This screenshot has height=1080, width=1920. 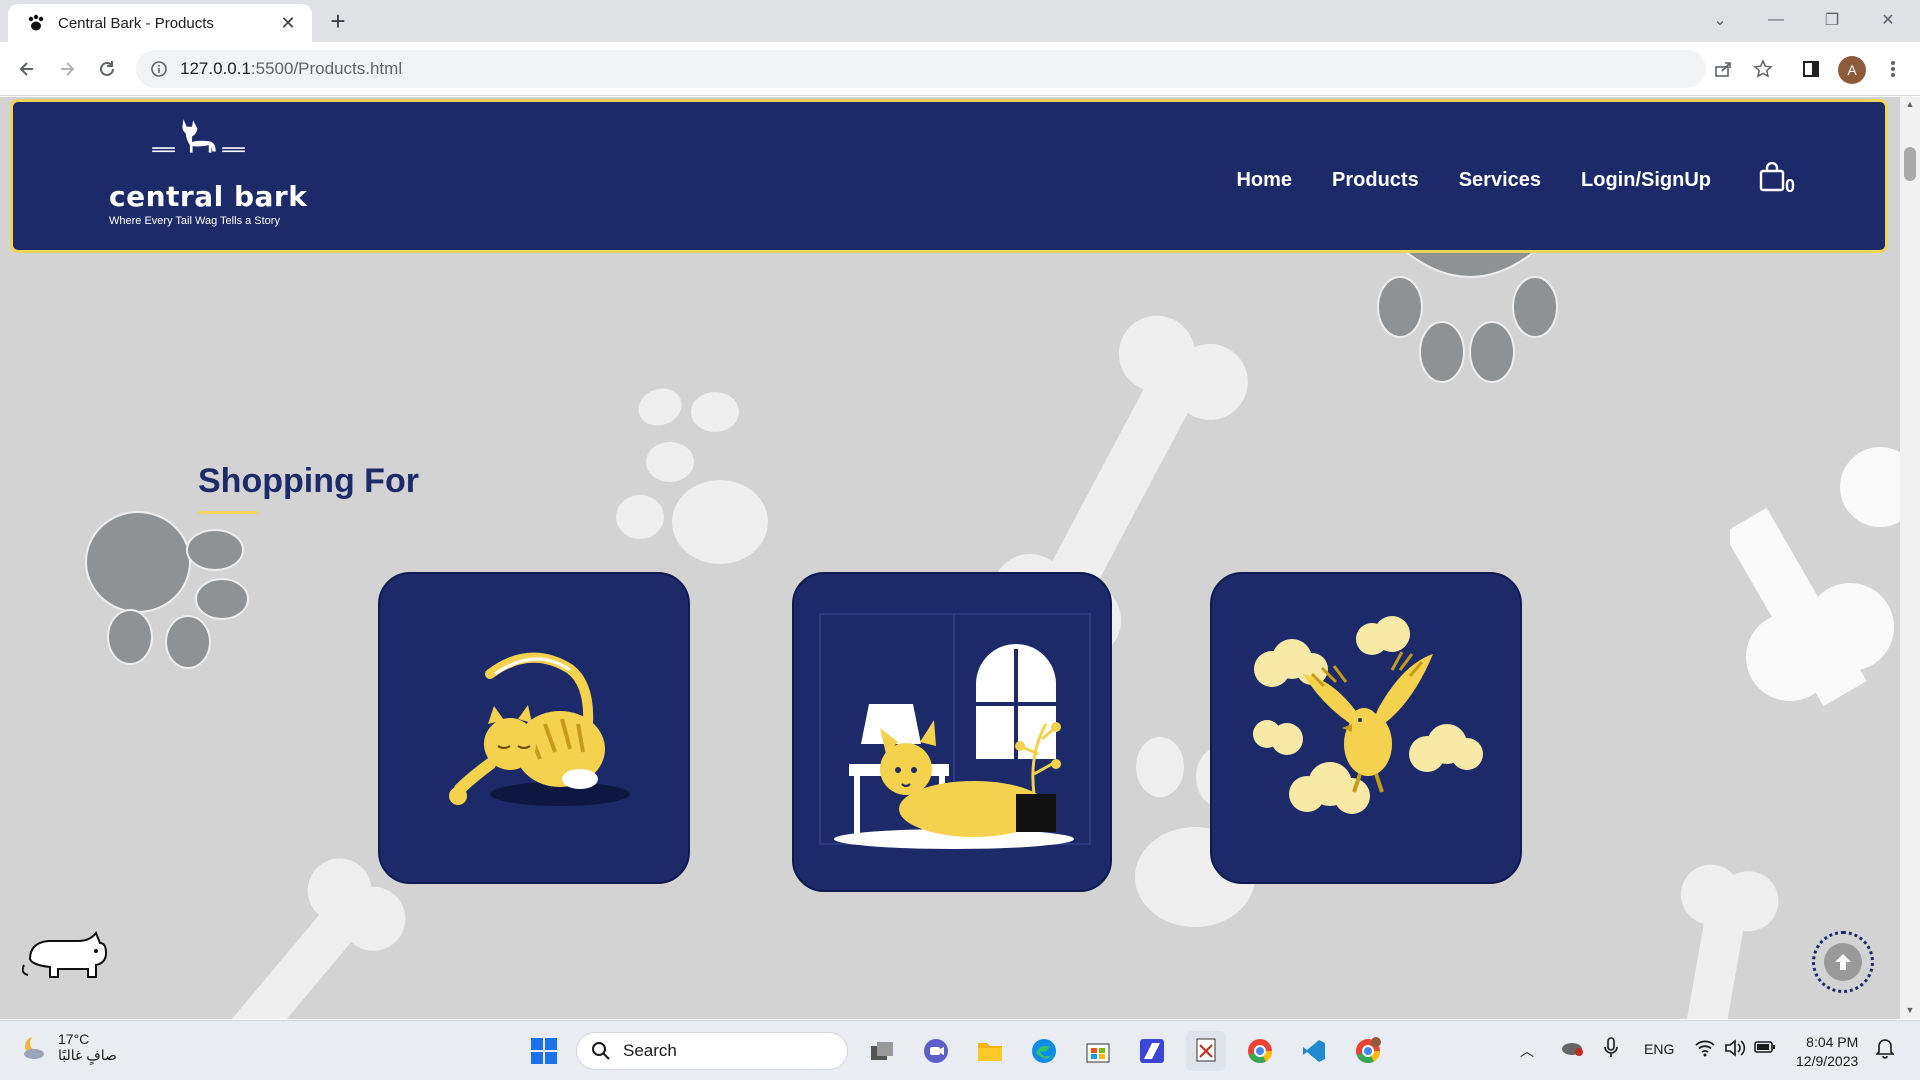 What do you see at coordinates (1827, 1061) in the screenshot?
I see `clock-date: 12/9/2023` at bounding box center [1827, 1061].